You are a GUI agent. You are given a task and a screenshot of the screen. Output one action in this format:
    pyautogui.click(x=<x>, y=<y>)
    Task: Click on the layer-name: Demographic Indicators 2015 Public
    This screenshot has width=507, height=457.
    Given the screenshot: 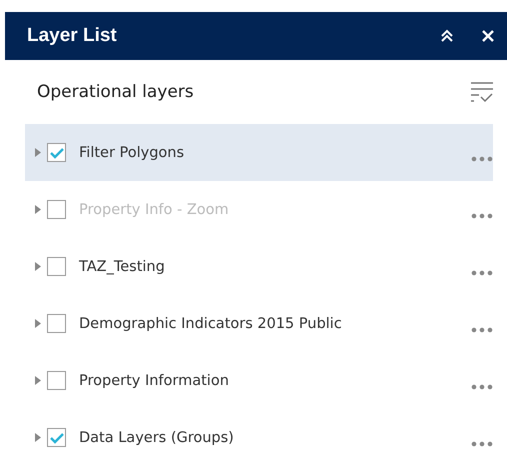 What is the action you would take?
    pyautogui.click(x=211, y=324)
    